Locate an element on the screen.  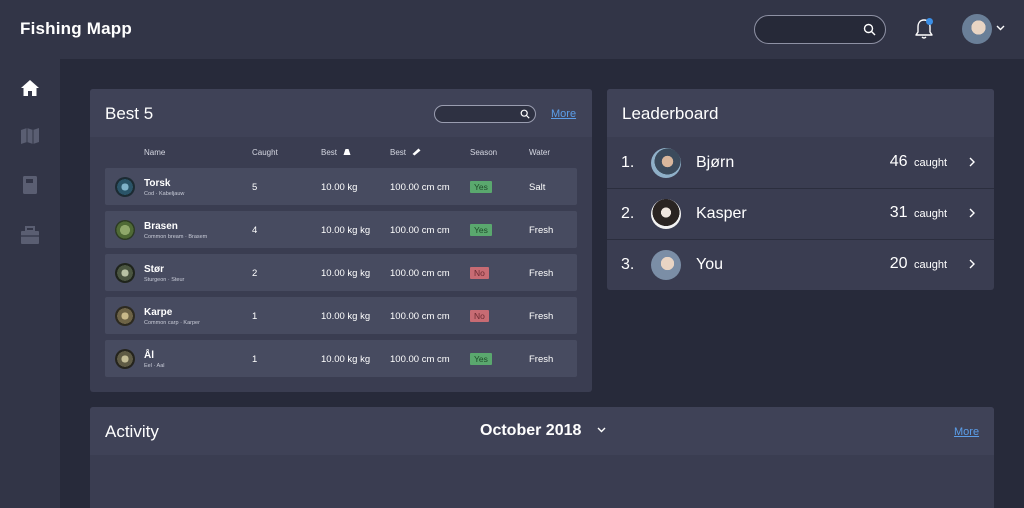
fish-subtitle: Eel · Aal is located at coordinates (154, 366).